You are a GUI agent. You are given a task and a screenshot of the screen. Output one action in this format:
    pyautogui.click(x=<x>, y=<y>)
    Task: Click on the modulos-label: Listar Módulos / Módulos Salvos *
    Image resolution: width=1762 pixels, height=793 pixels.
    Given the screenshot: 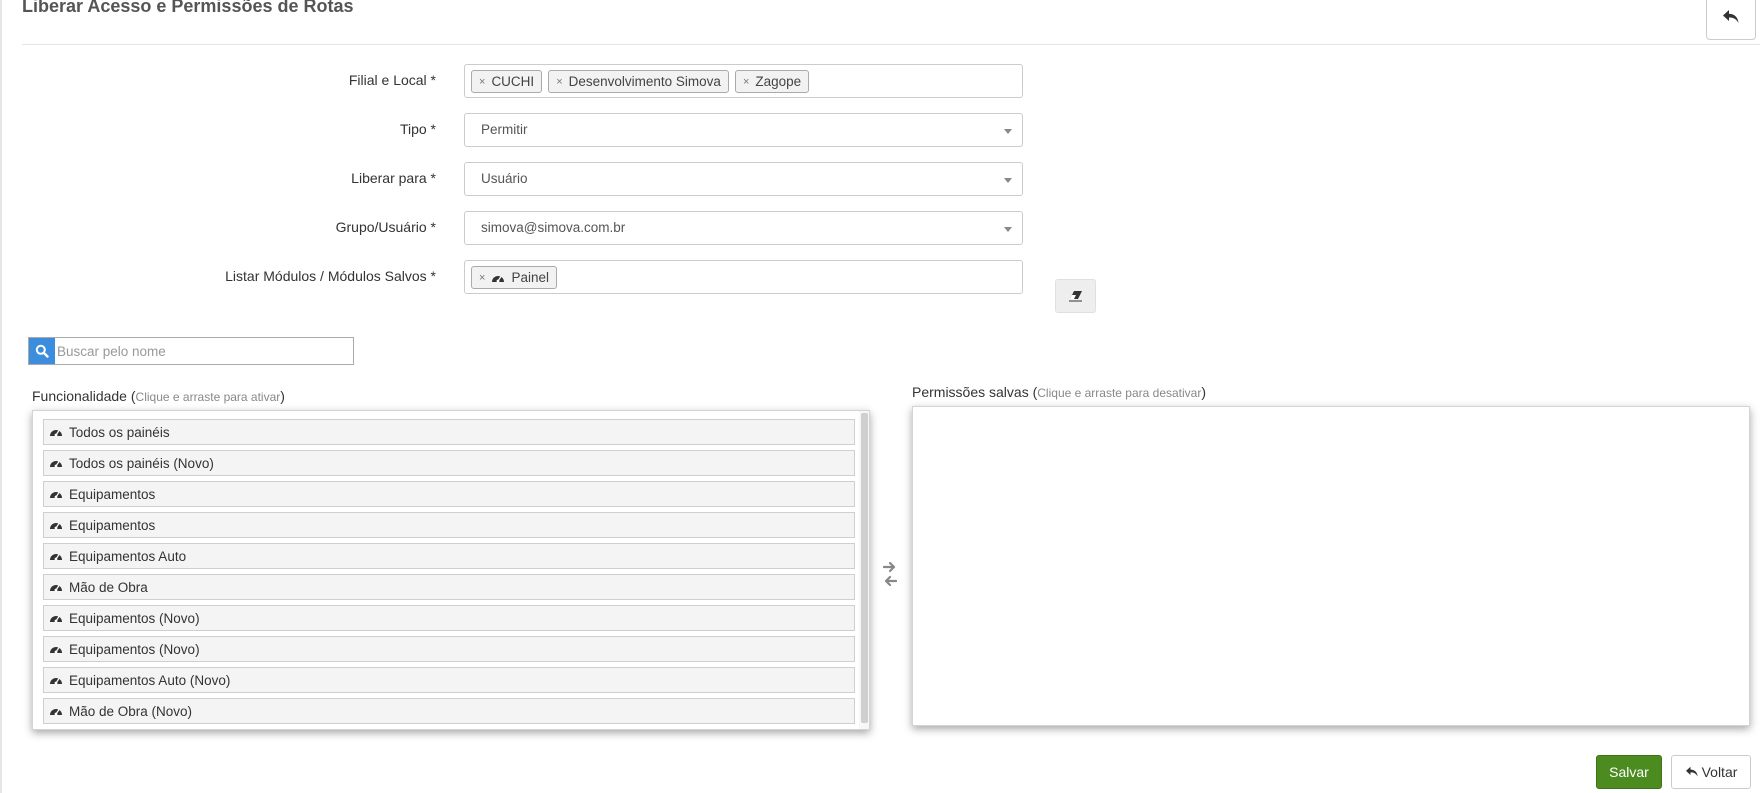 What is the action you would take?
    pyautogui.click(x=330, y=276)
    